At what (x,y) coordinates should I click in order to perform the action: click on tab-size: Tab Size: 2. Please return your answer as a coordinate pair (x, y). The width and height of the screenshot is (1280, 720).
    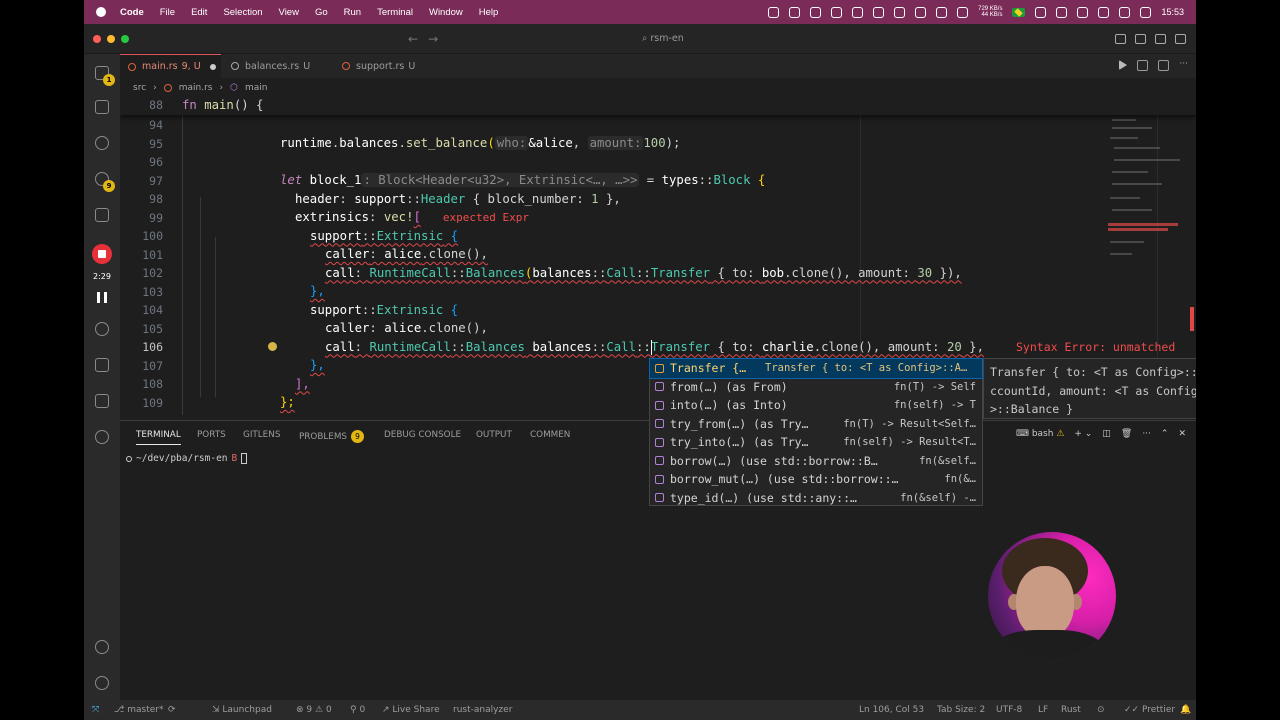
    Looking at the image, I should click on (961, 710).